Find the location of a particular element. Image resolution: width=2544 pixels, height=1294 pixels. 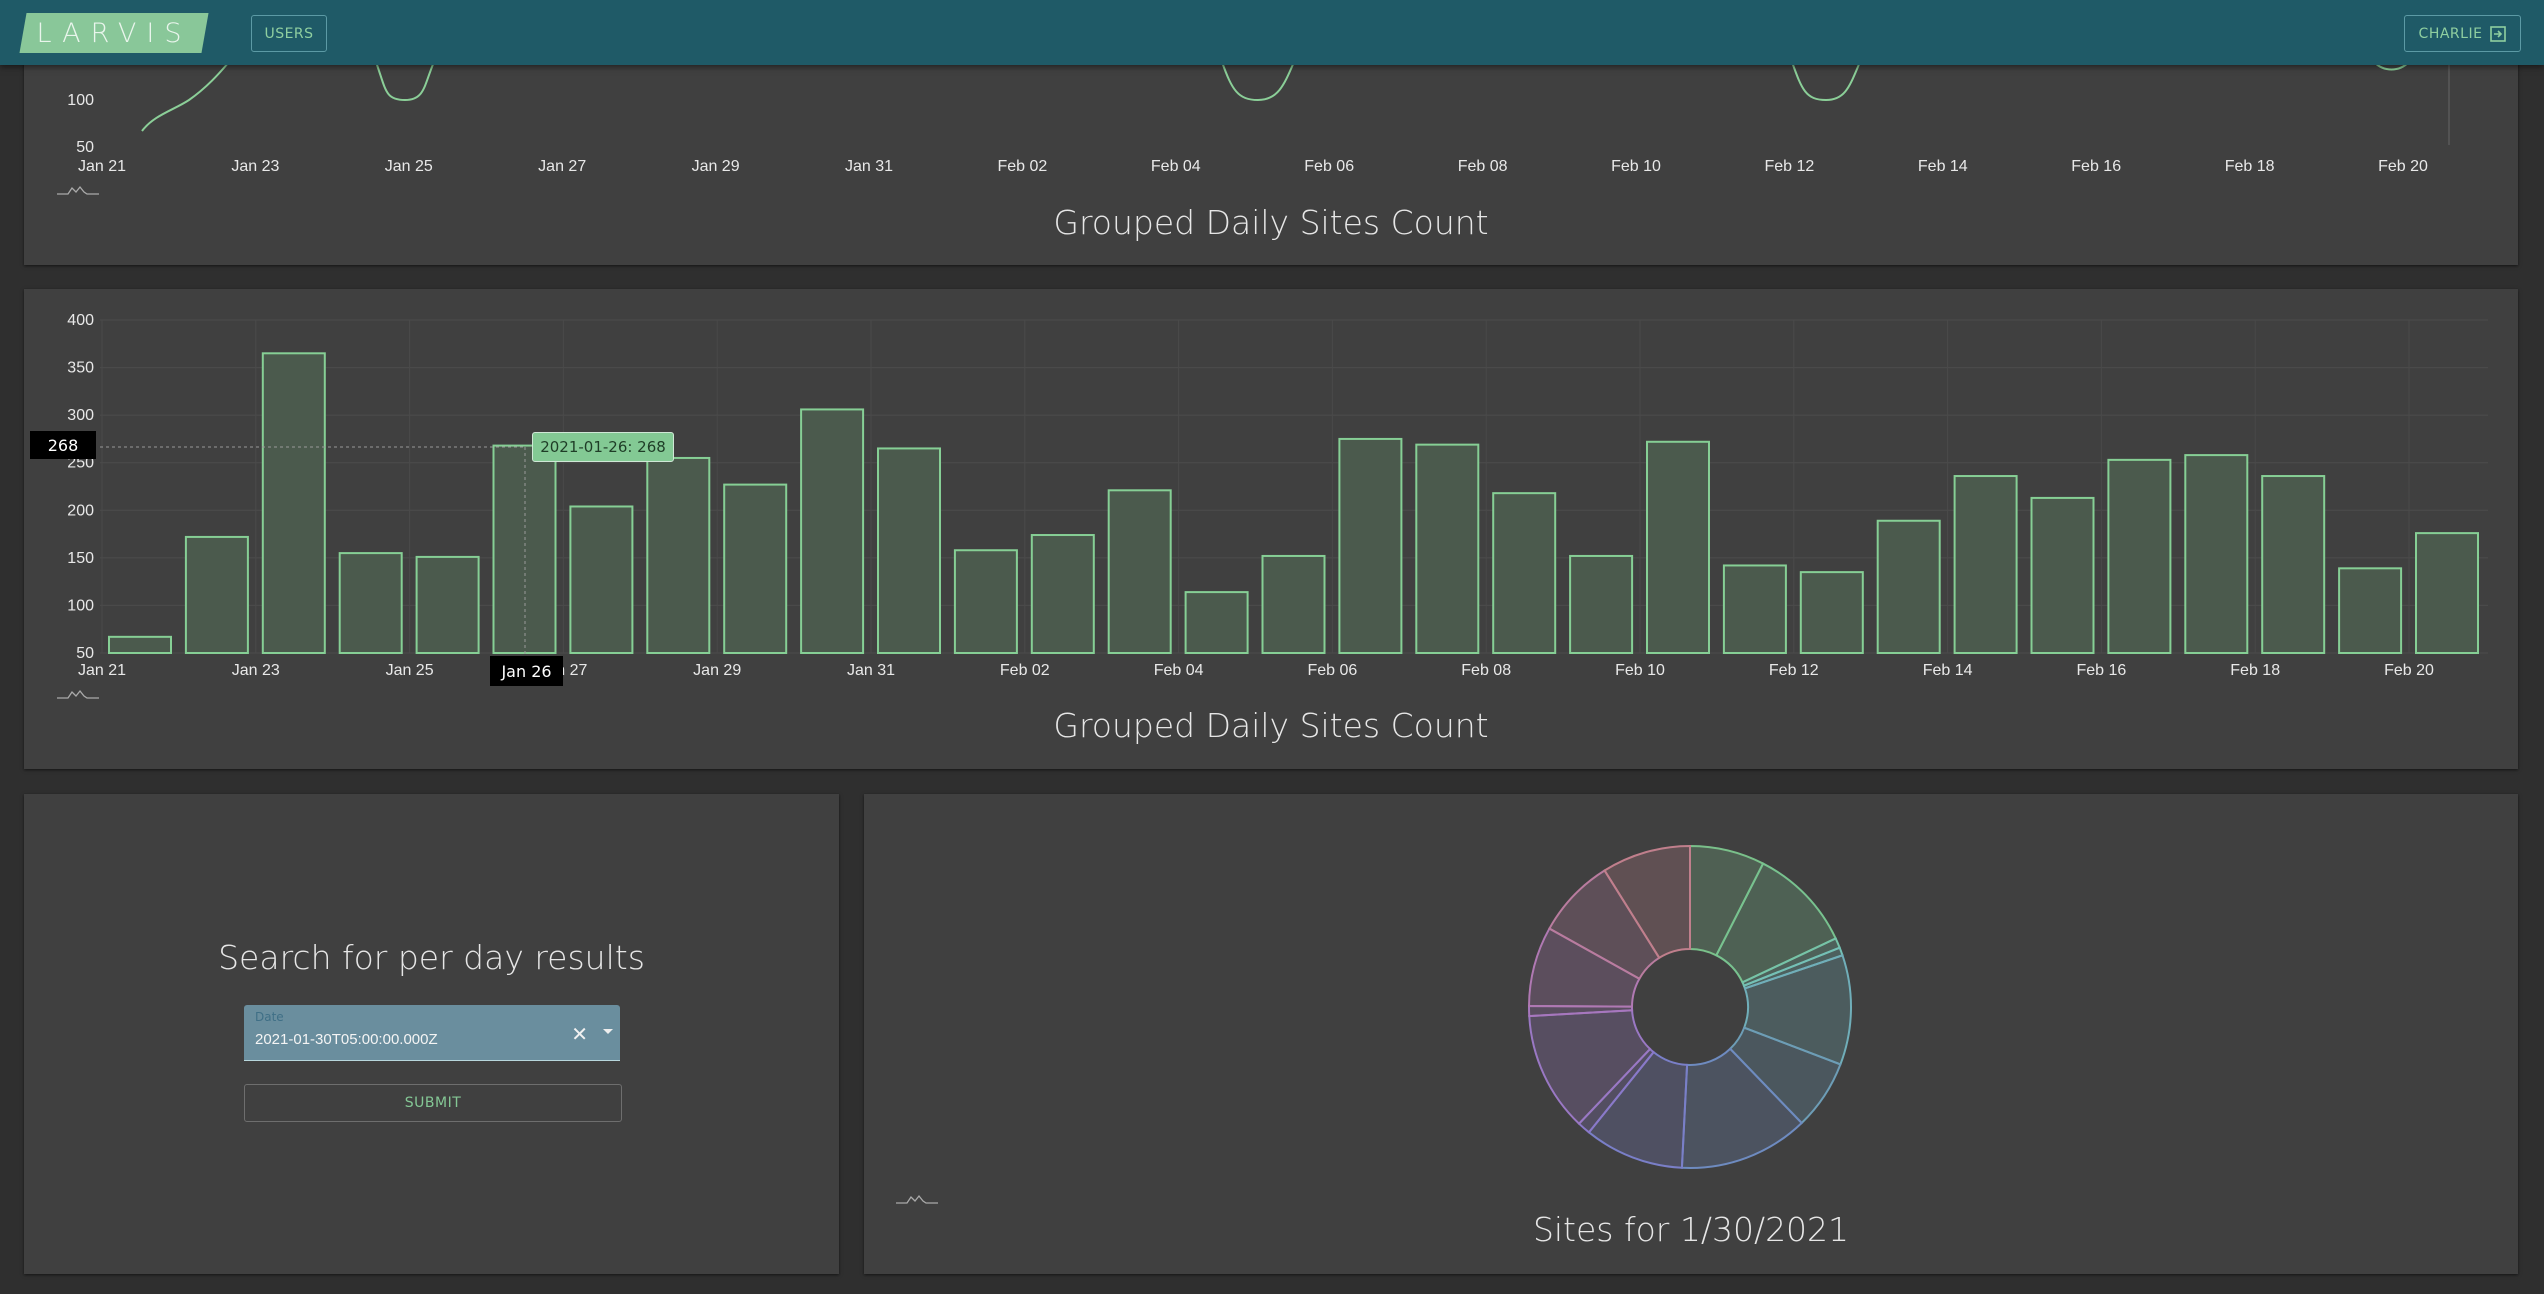

y-tick-label: 350 is located at coordinates (80, 368).